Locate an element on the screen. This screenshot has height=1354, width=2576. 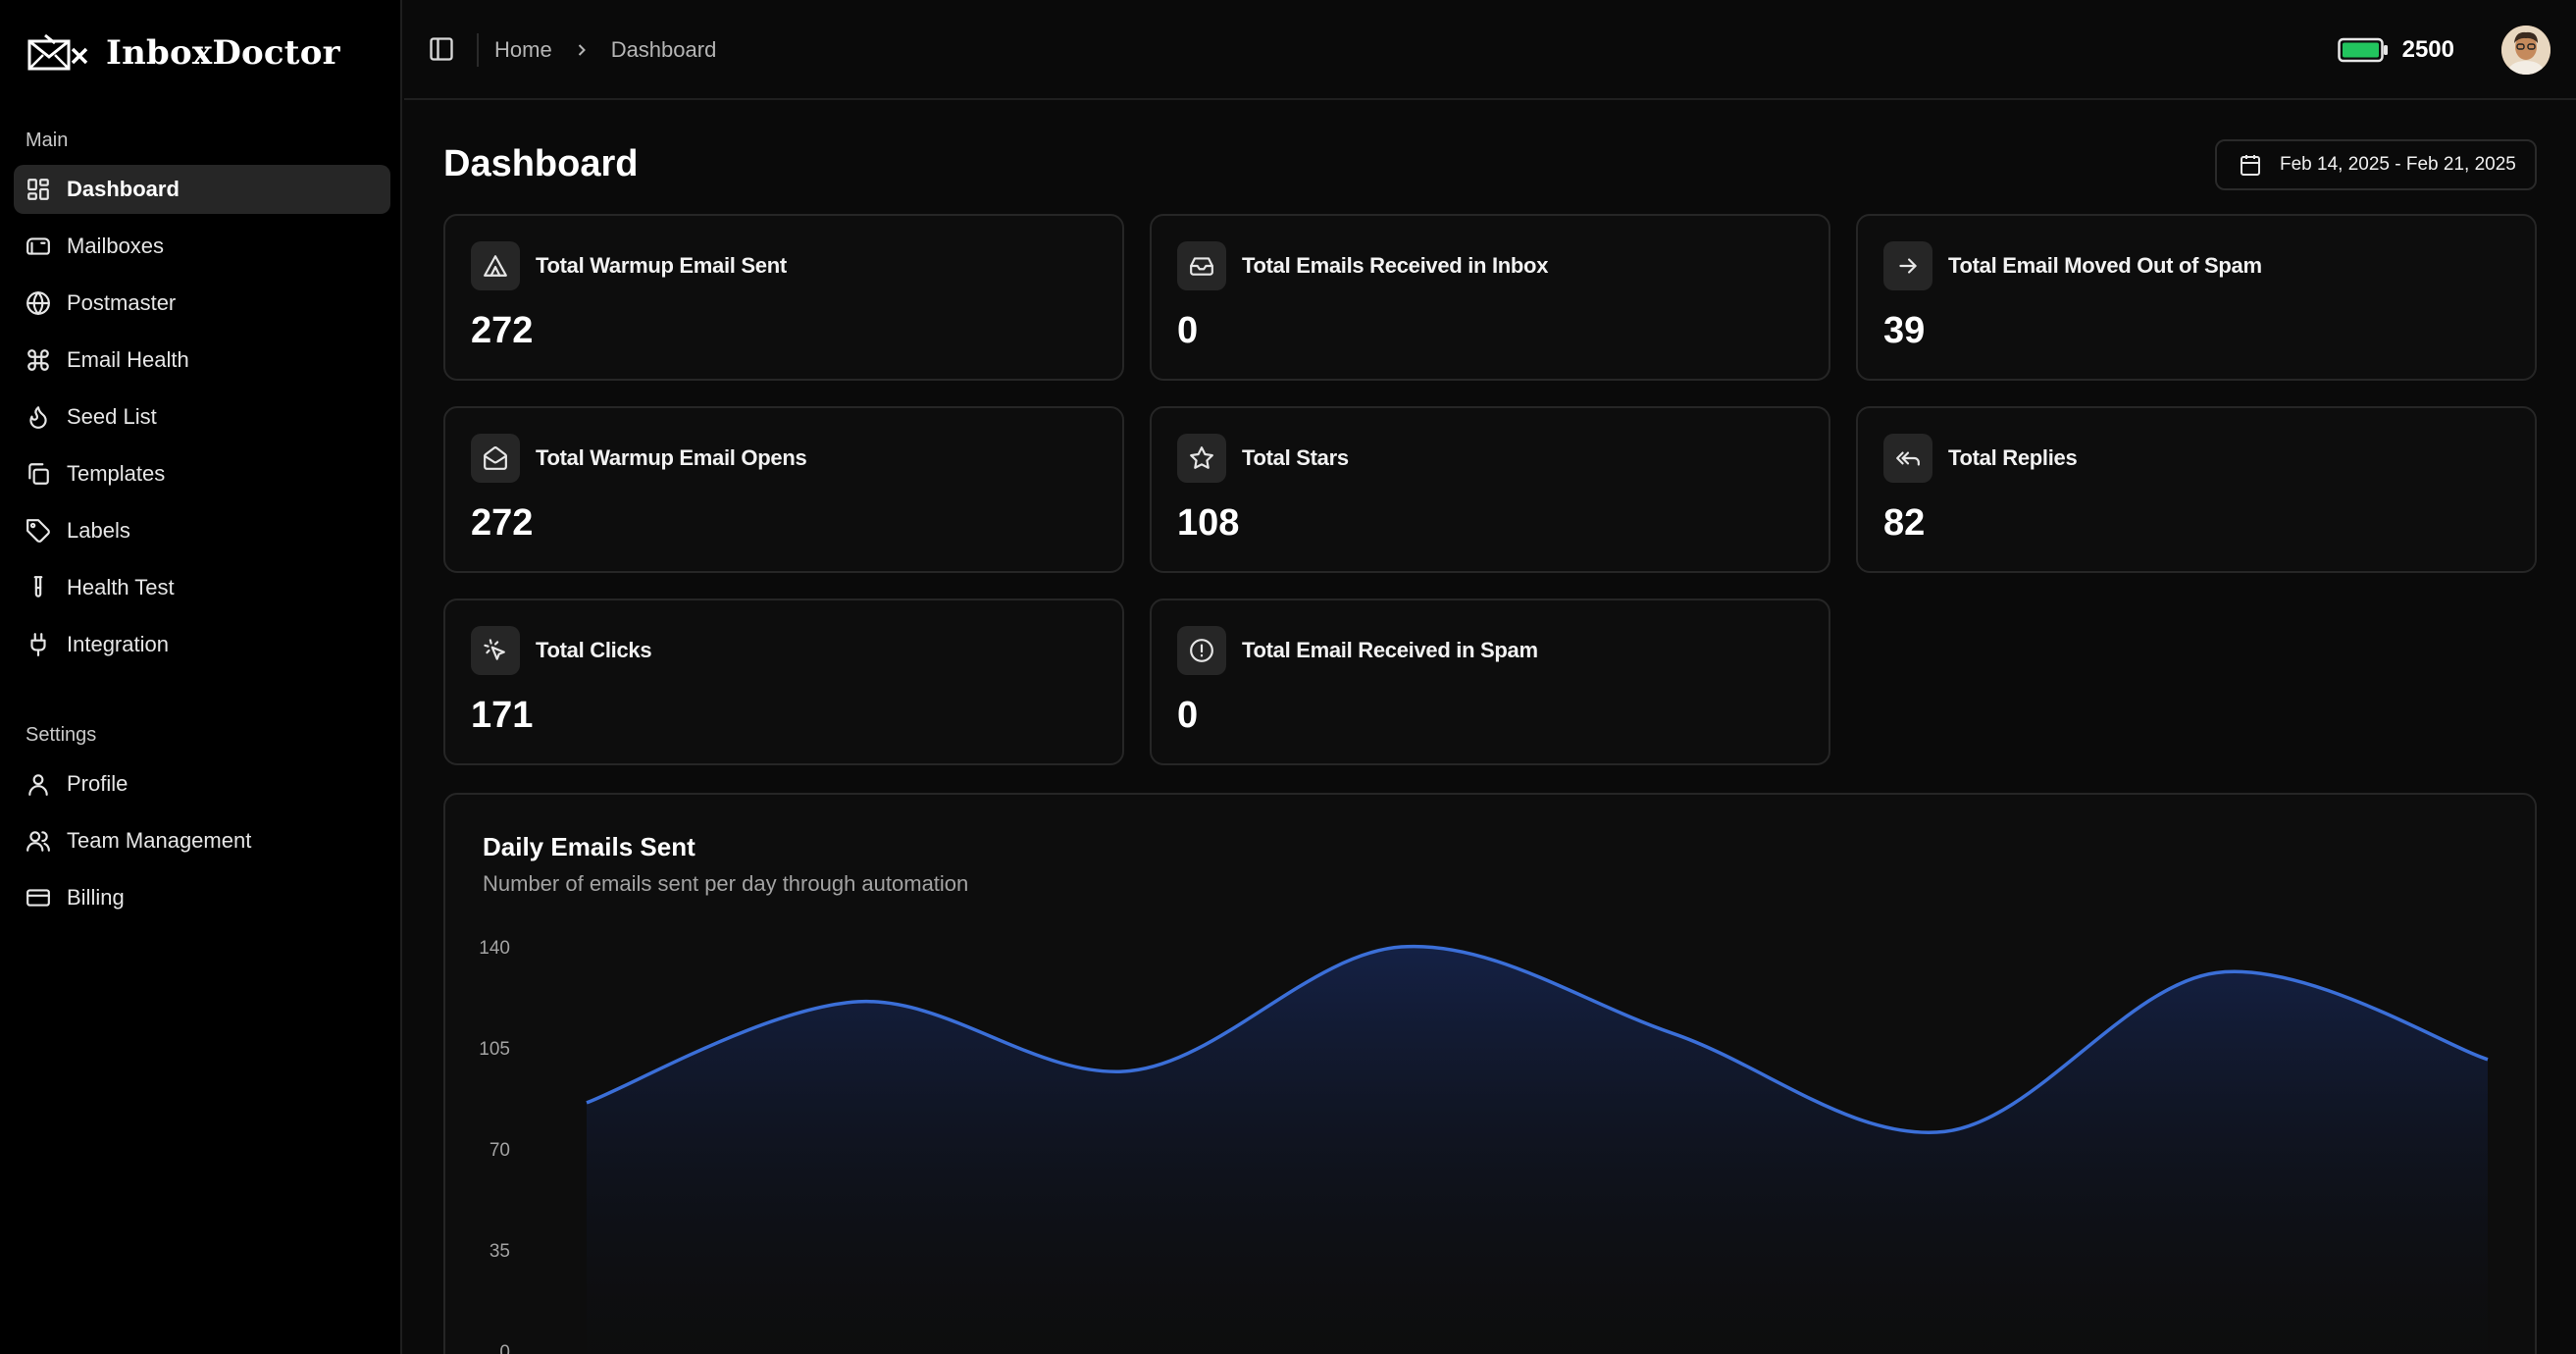
sidebar-item-integration: Integration is located at coordinates (202, 644).